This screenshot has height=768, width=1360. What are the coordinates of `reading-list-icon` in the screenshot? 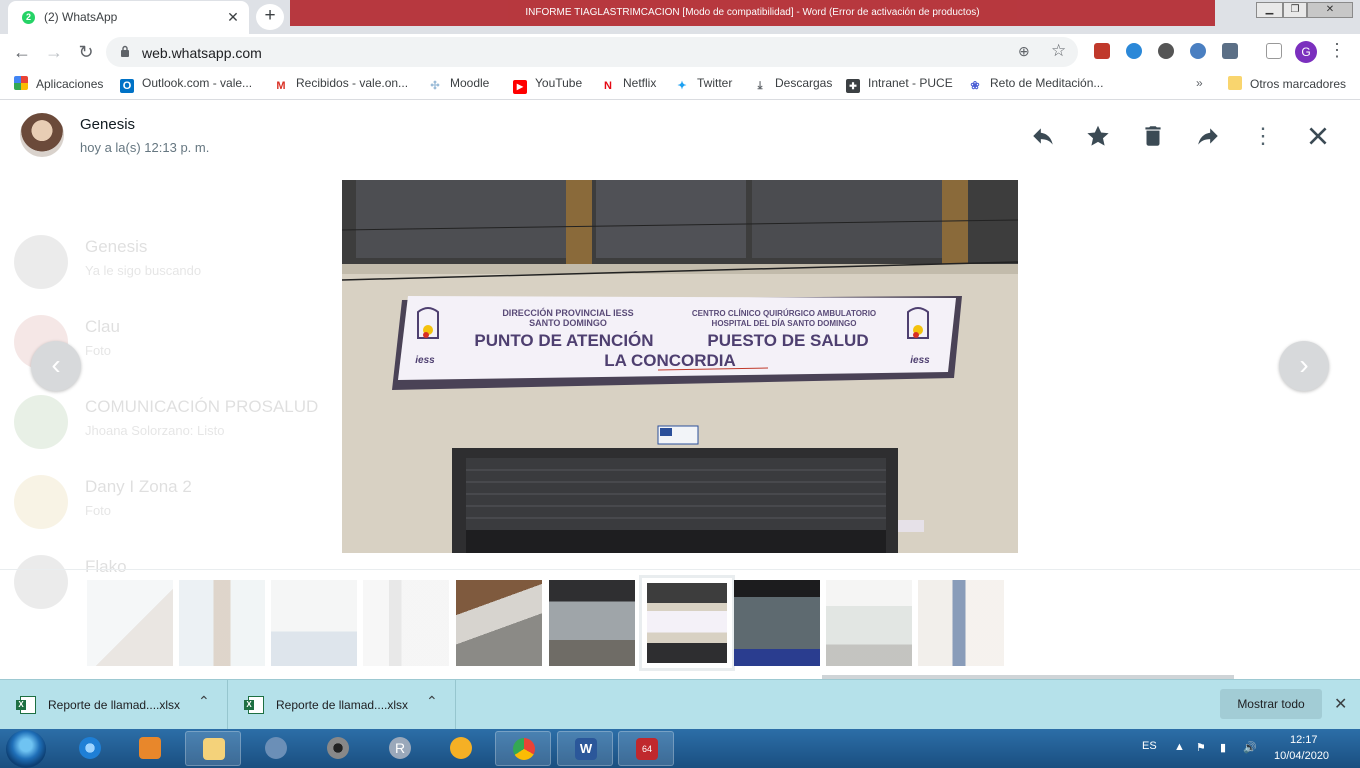 It's located at (1274, 51).